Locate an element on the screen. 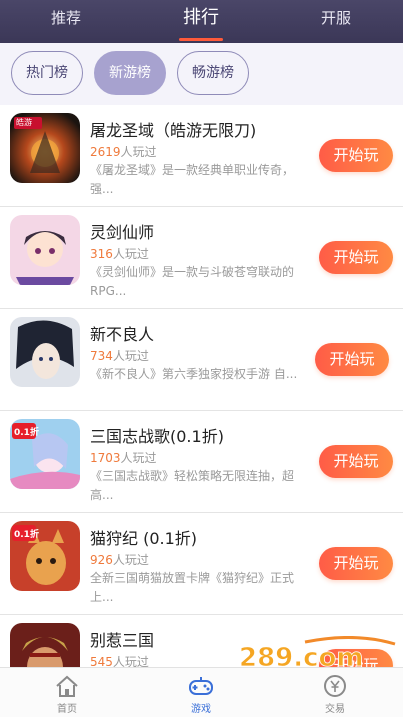 This screenshot has width=403, height=717. game-title: 新不良人 is located at coordinates (122, 334).